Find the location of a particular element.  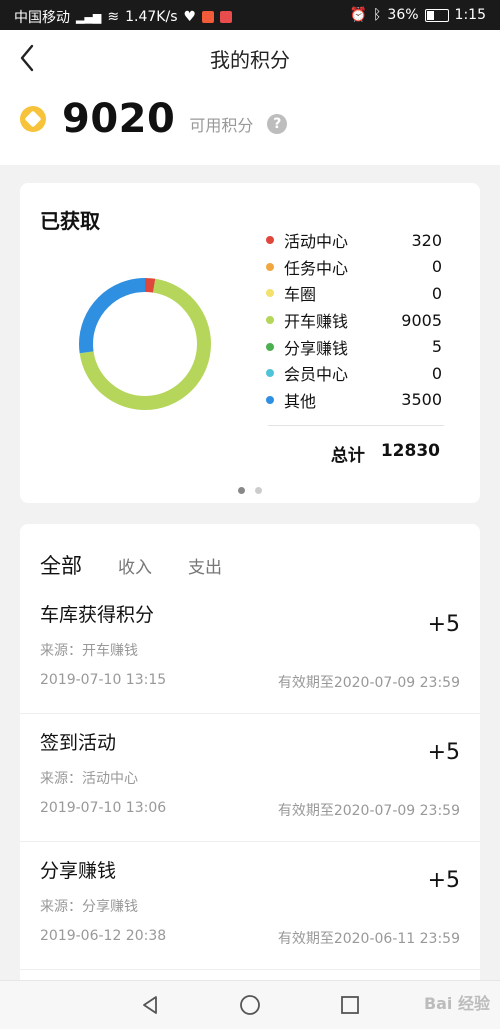

legend-item: 其他 3500 is located at coordinates (354, 400).